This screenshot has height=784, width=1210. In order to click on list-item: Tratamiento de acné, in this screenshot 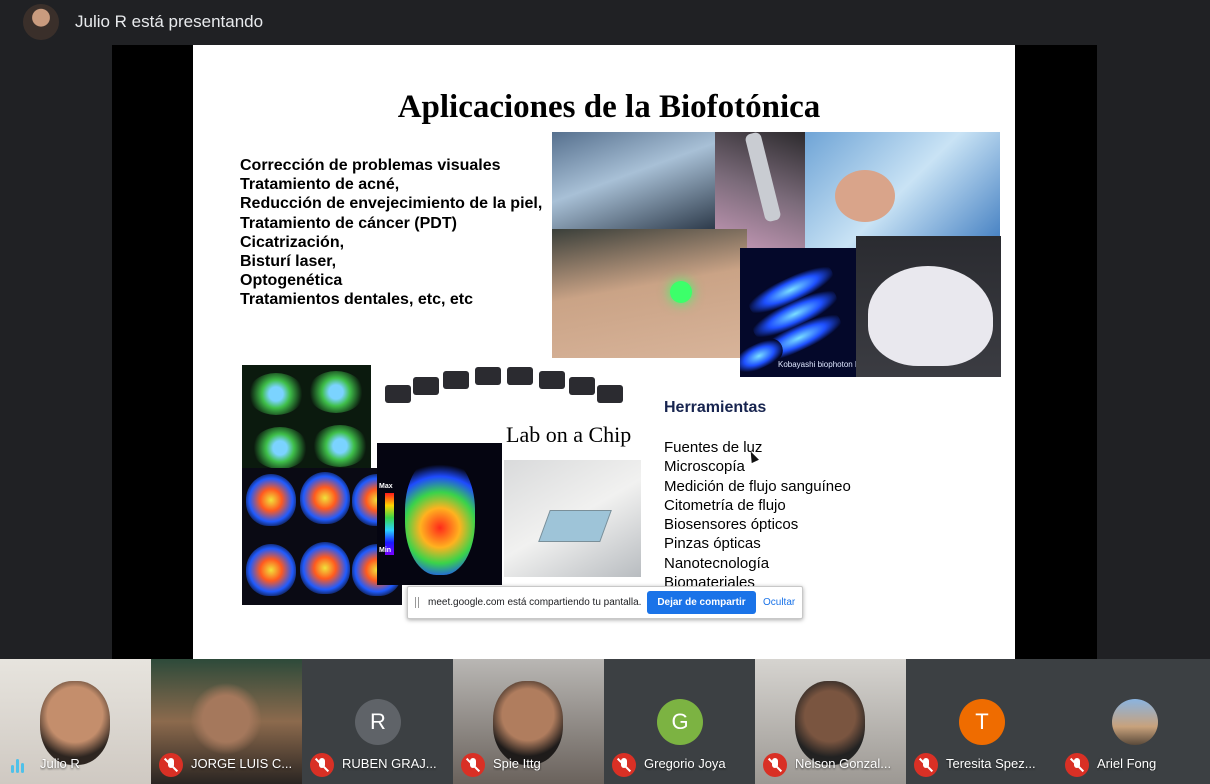, I will do `click(320, 185)`.